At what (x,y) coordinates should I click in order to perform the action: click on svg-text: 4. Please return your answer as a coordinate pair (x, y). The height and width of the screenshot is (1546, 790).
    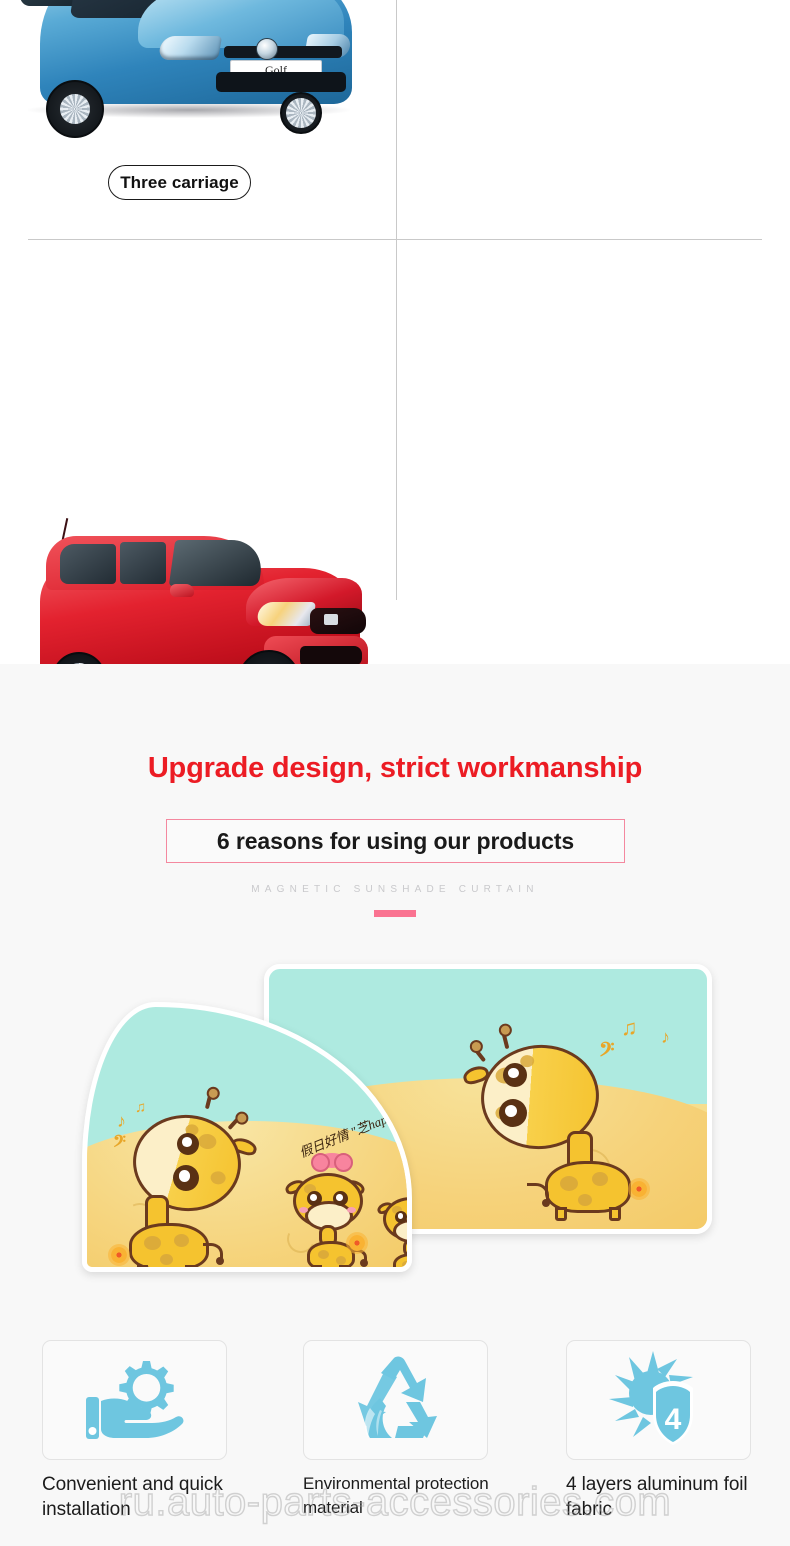
    Looking at the image, I should click on (672, 1419).